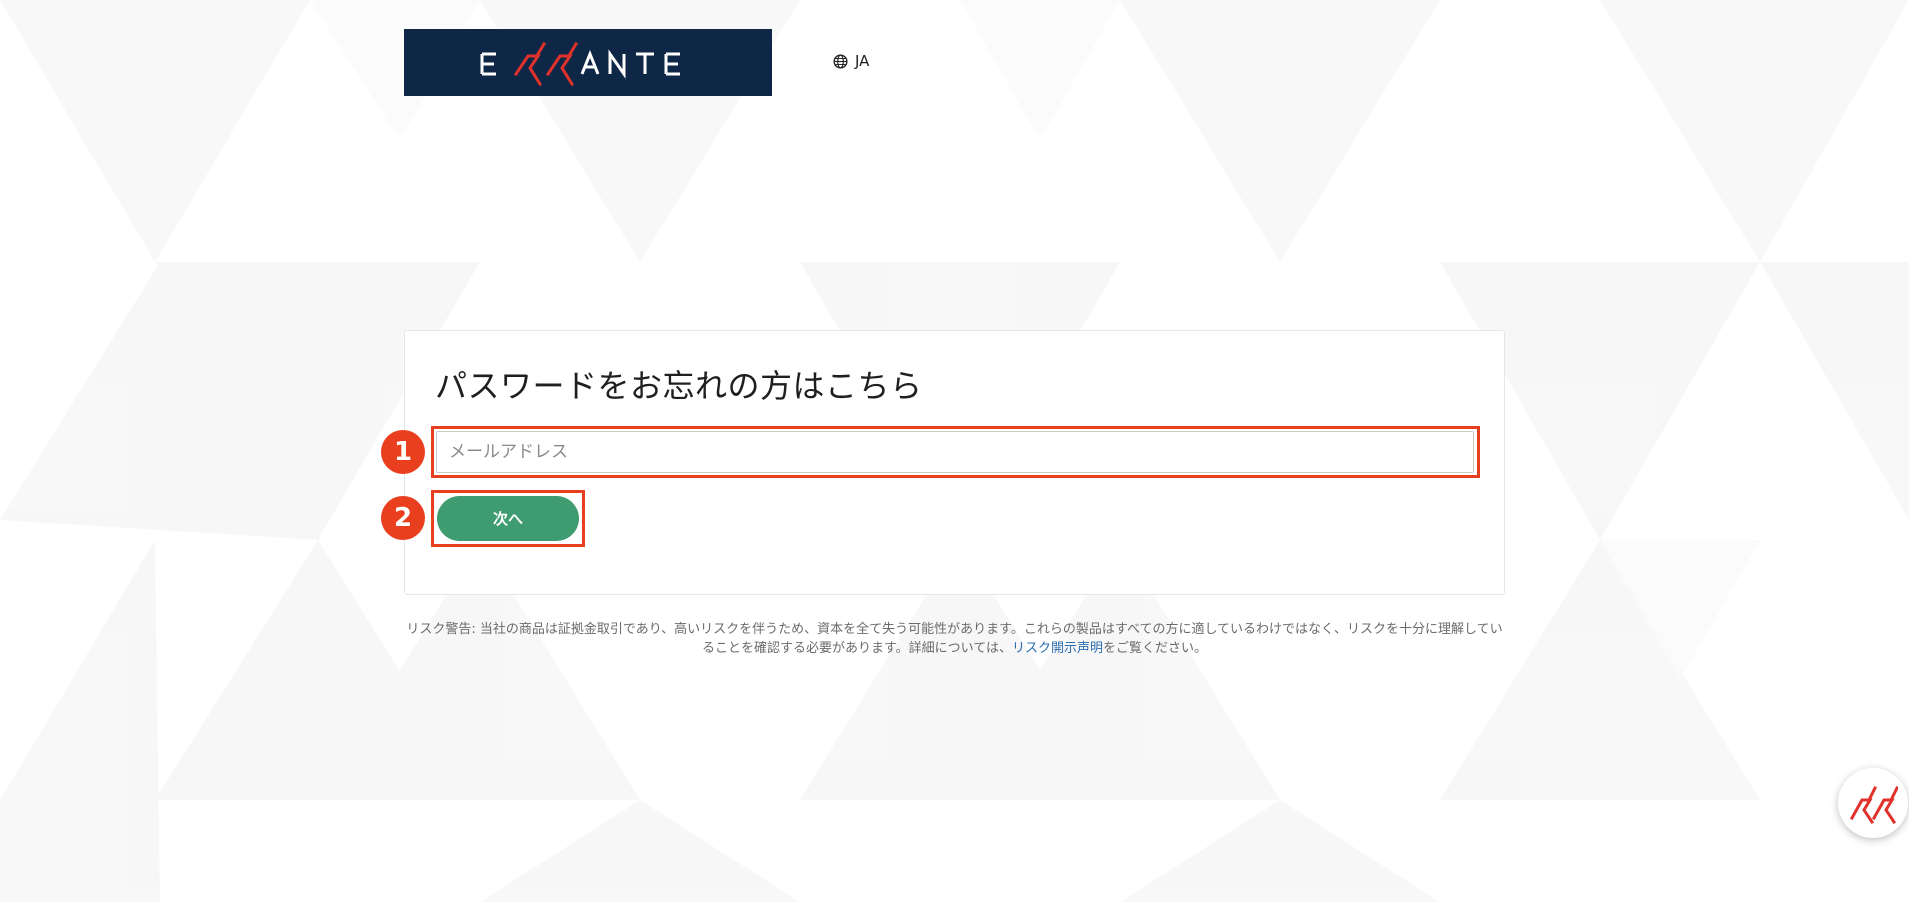  Describe the element at coordinates (580, 63) in the screenshot. I see `errante-logo-mark` at that location.